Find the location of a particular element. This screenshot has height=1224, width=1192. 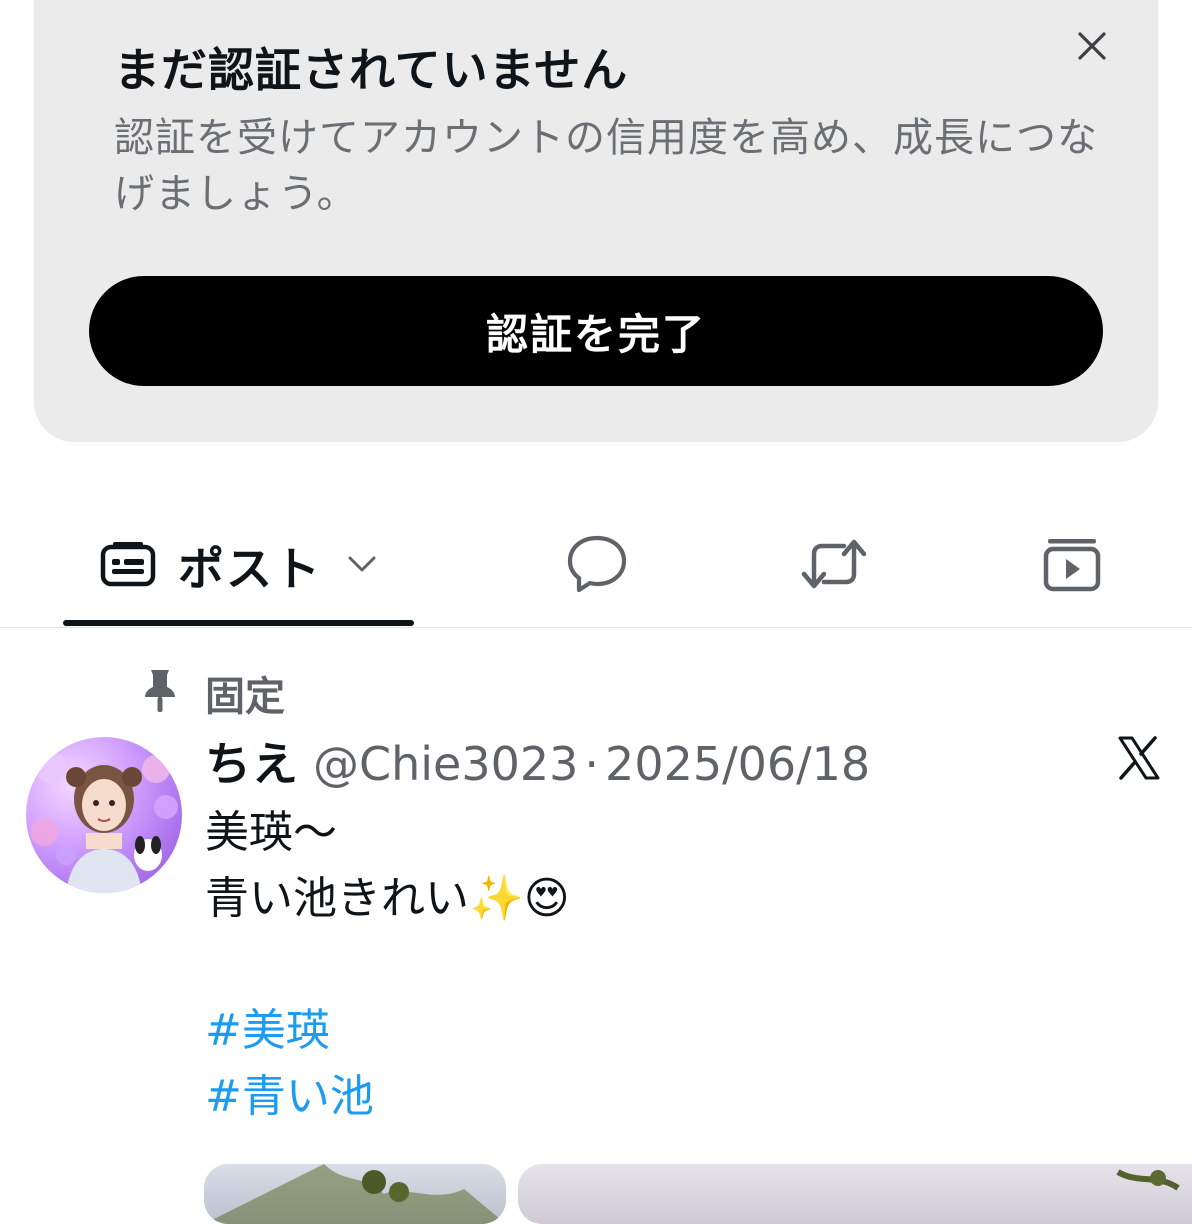

post-text: 美瑛〜 青い池きれい✨😍 #美瑛 #青い池 is located at coordinates (387, 965).